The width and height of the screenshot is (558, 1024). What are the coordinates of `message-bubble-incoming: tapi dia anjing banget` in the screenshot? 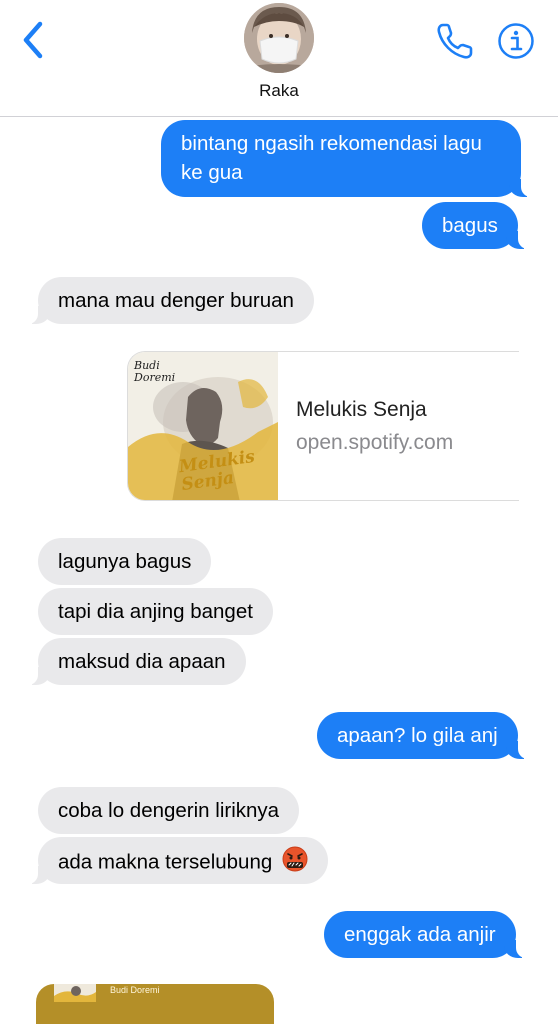 It's located at (155, 611).